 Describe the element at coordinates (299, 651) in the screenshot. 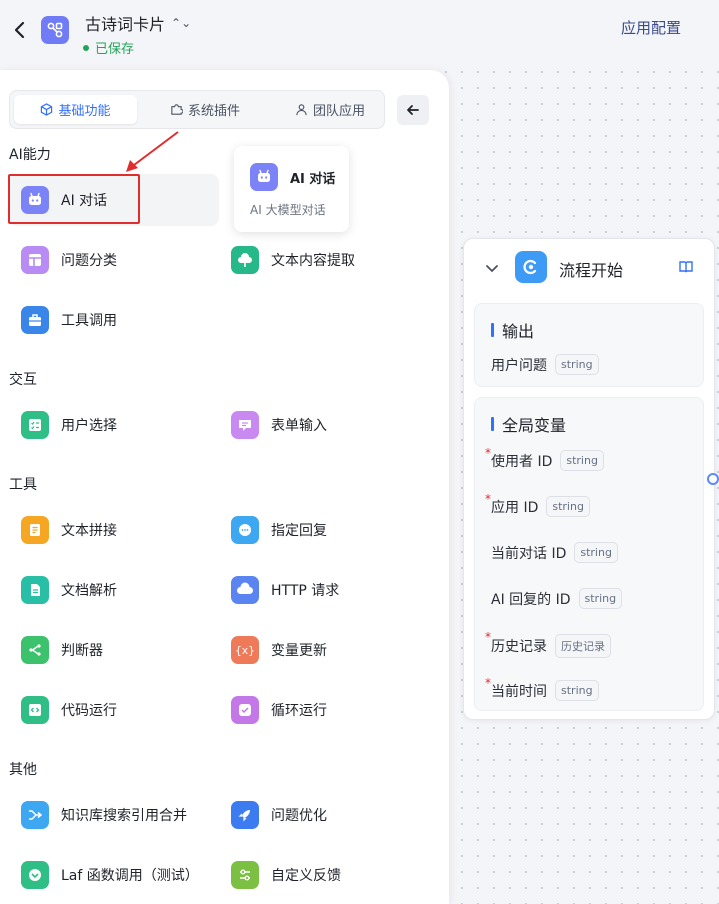

I see `node-item-label: 变量更新` at that location.